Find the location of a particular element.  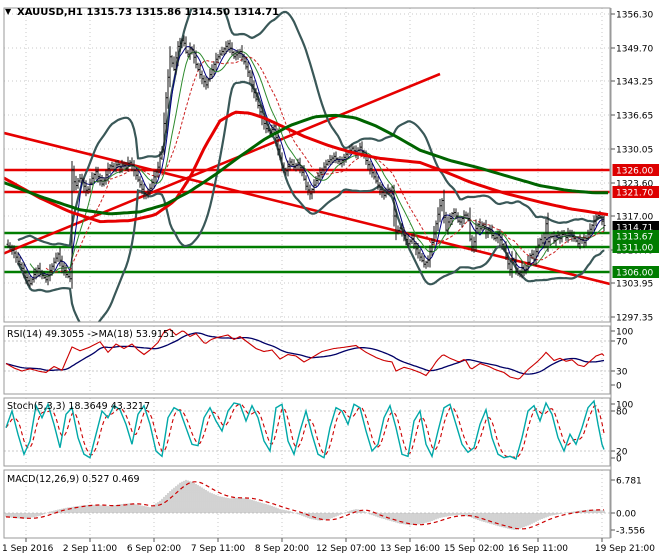

rsi-indicator-label: RSI(14) 49.3055 ->MA(18) 53.9151 is located at coordinates (91, 334).